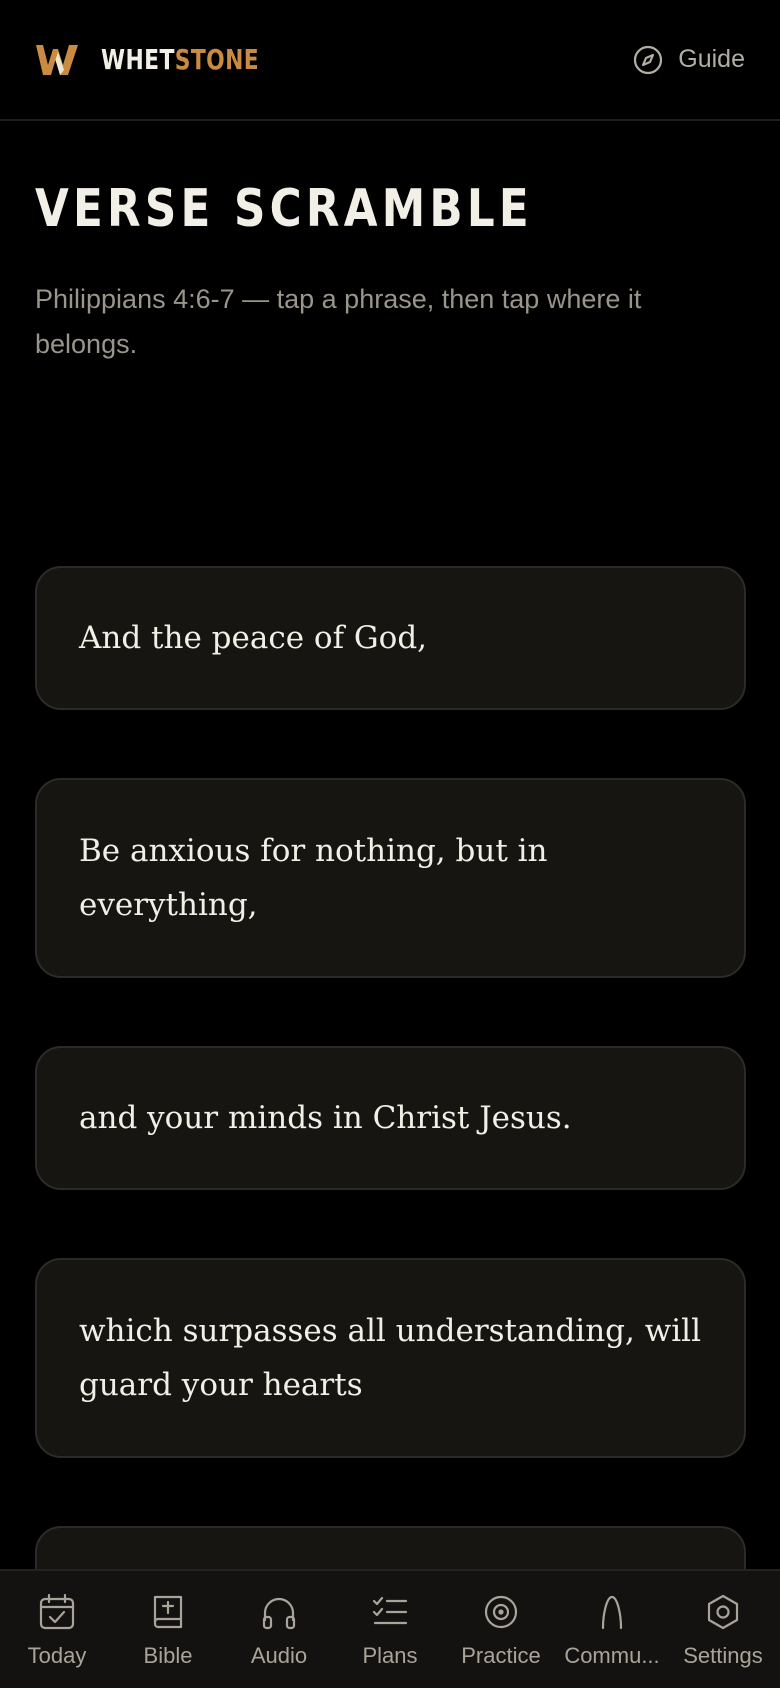  Describe the element at coordinates (168, 1629) in the screenshot. I see `nav-item-bible: Bible` at that location.